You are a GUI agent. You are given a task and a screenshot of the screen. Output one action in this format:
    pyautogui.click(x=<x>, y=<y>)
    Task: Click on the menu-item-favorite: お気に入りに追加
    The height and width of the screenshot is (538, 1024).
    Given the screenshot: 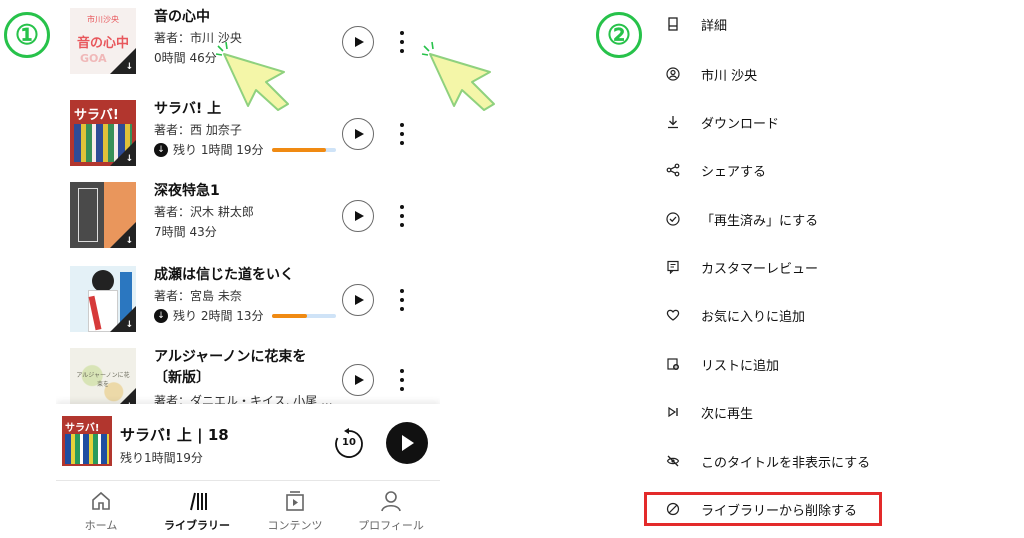 What is the action you would take?
    pyautogui.click(x=793, y=315)
    